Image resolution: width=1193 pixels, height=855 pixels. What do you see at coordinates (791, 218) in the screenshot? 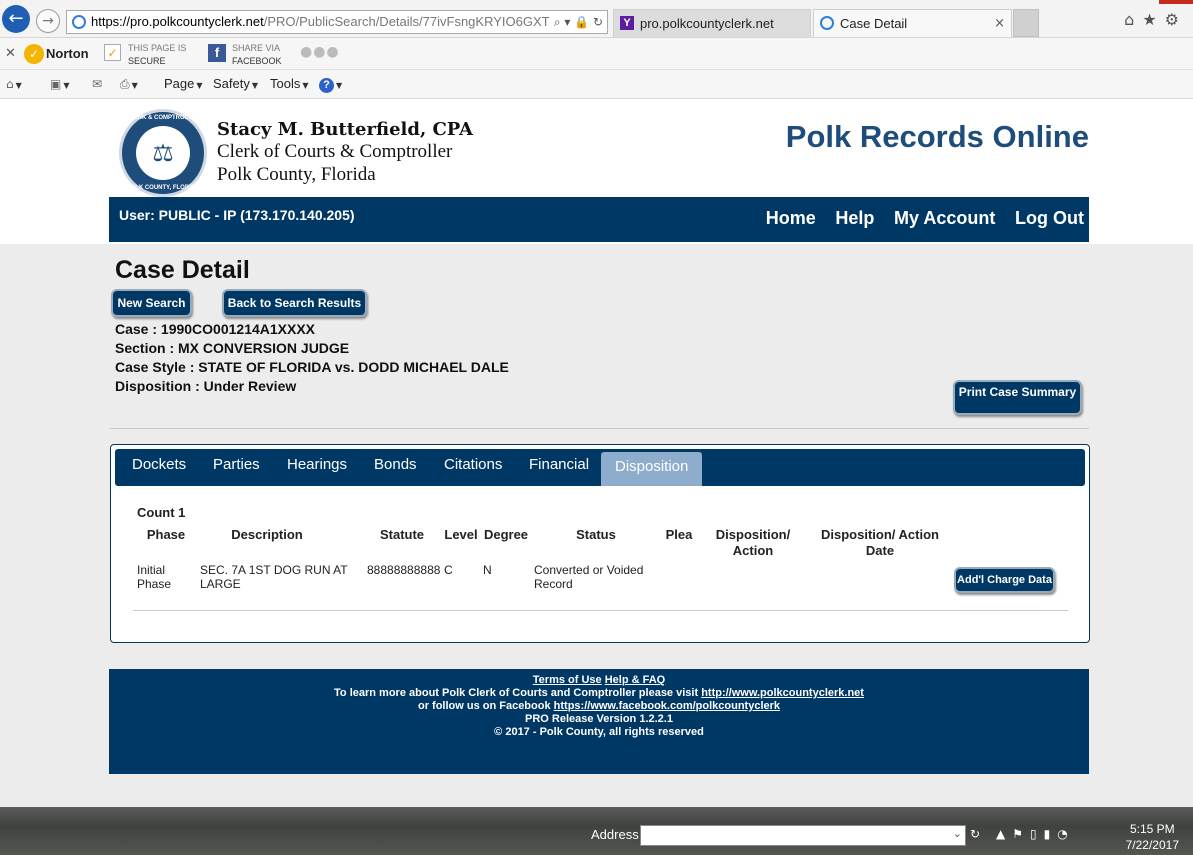
I see `nav-home: Home` at bounding box center [791, 218].